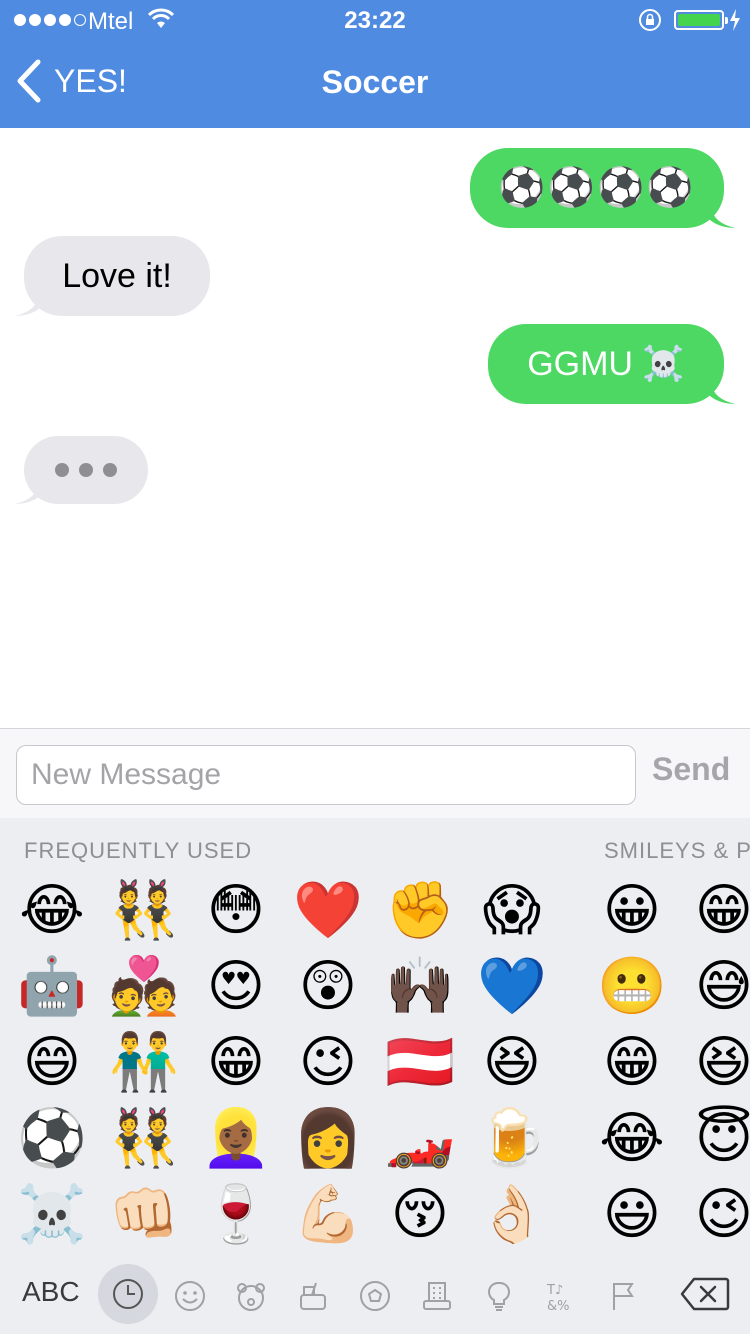 The image size is (750, 1334). Describe the element at coordinates (52, 1062) in the screenshot. I see `emoji-key: 😄` at that location.